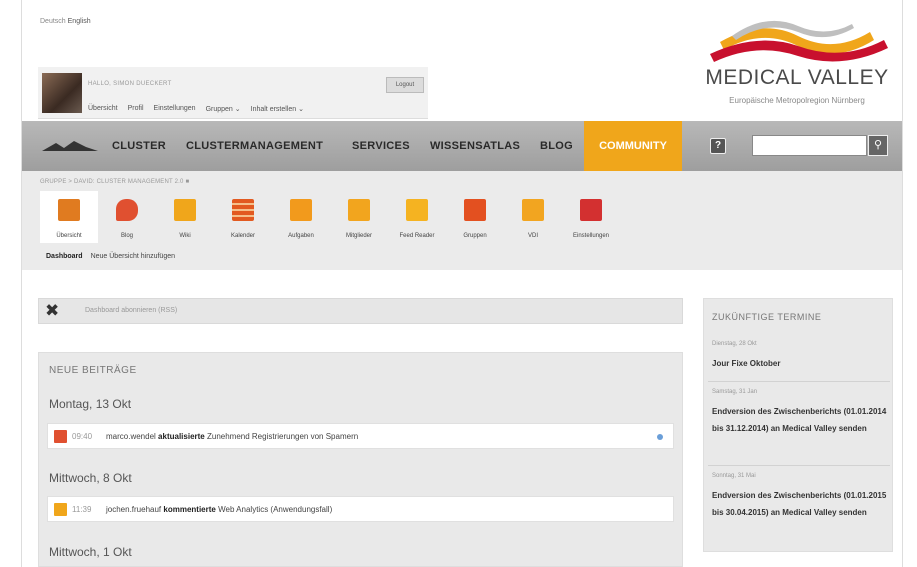 Image resolution: width=917 pixels, height=567 pixels. Describe the element at coordinates (358, 236) in the screenshot. I see `tool-label: Mitglieder` at that location.